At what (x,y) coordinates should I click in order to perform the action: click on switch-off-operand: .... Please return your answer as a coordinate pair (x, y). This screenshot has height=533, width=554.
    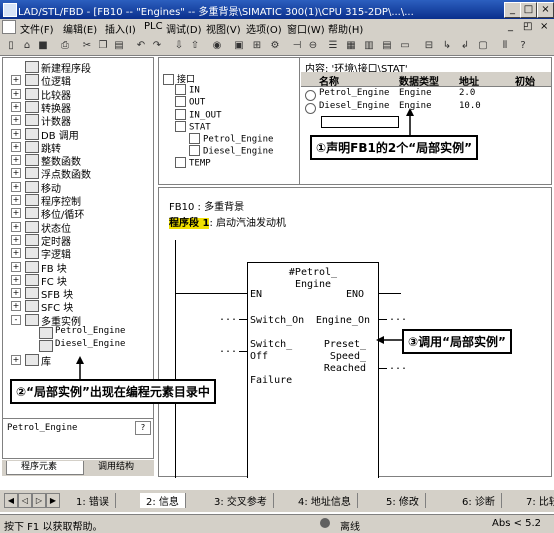
    Looking at the image, I should click on (228, 349).